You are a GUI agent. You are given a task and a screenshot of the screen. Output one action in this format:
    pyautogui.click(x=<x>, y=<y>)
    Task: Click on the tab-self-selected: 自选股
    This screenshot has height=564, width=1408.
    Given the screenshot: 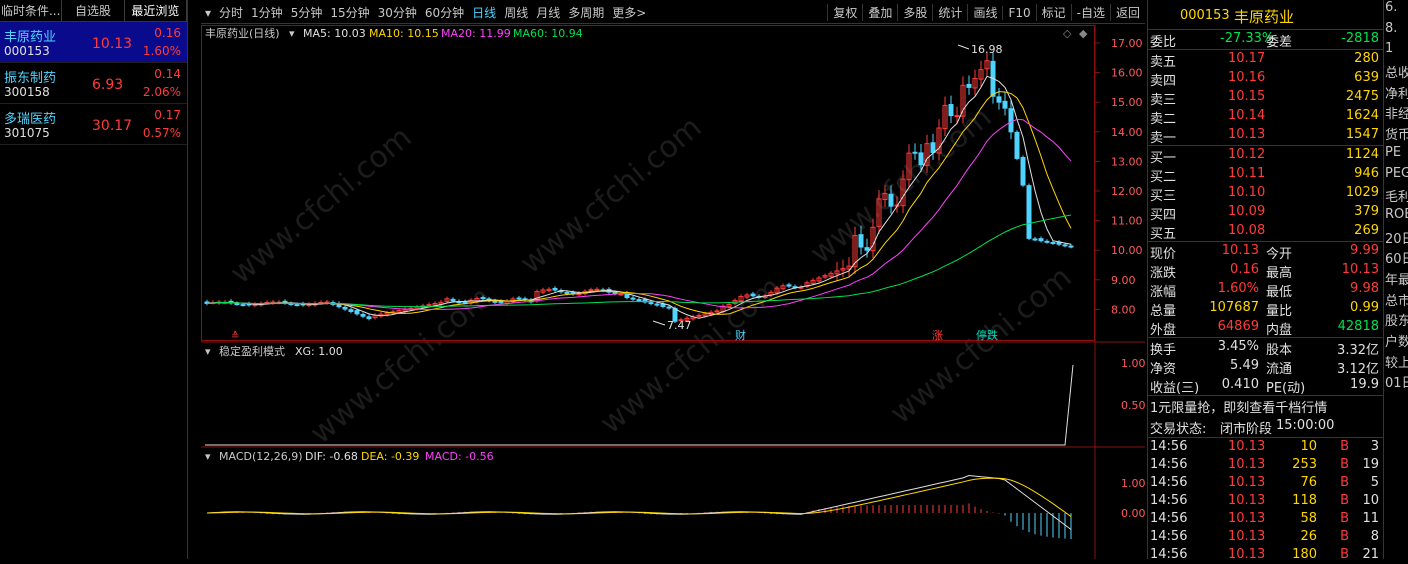 What is the action you would take?
    pyautogui.click(x=93, y=10)
    